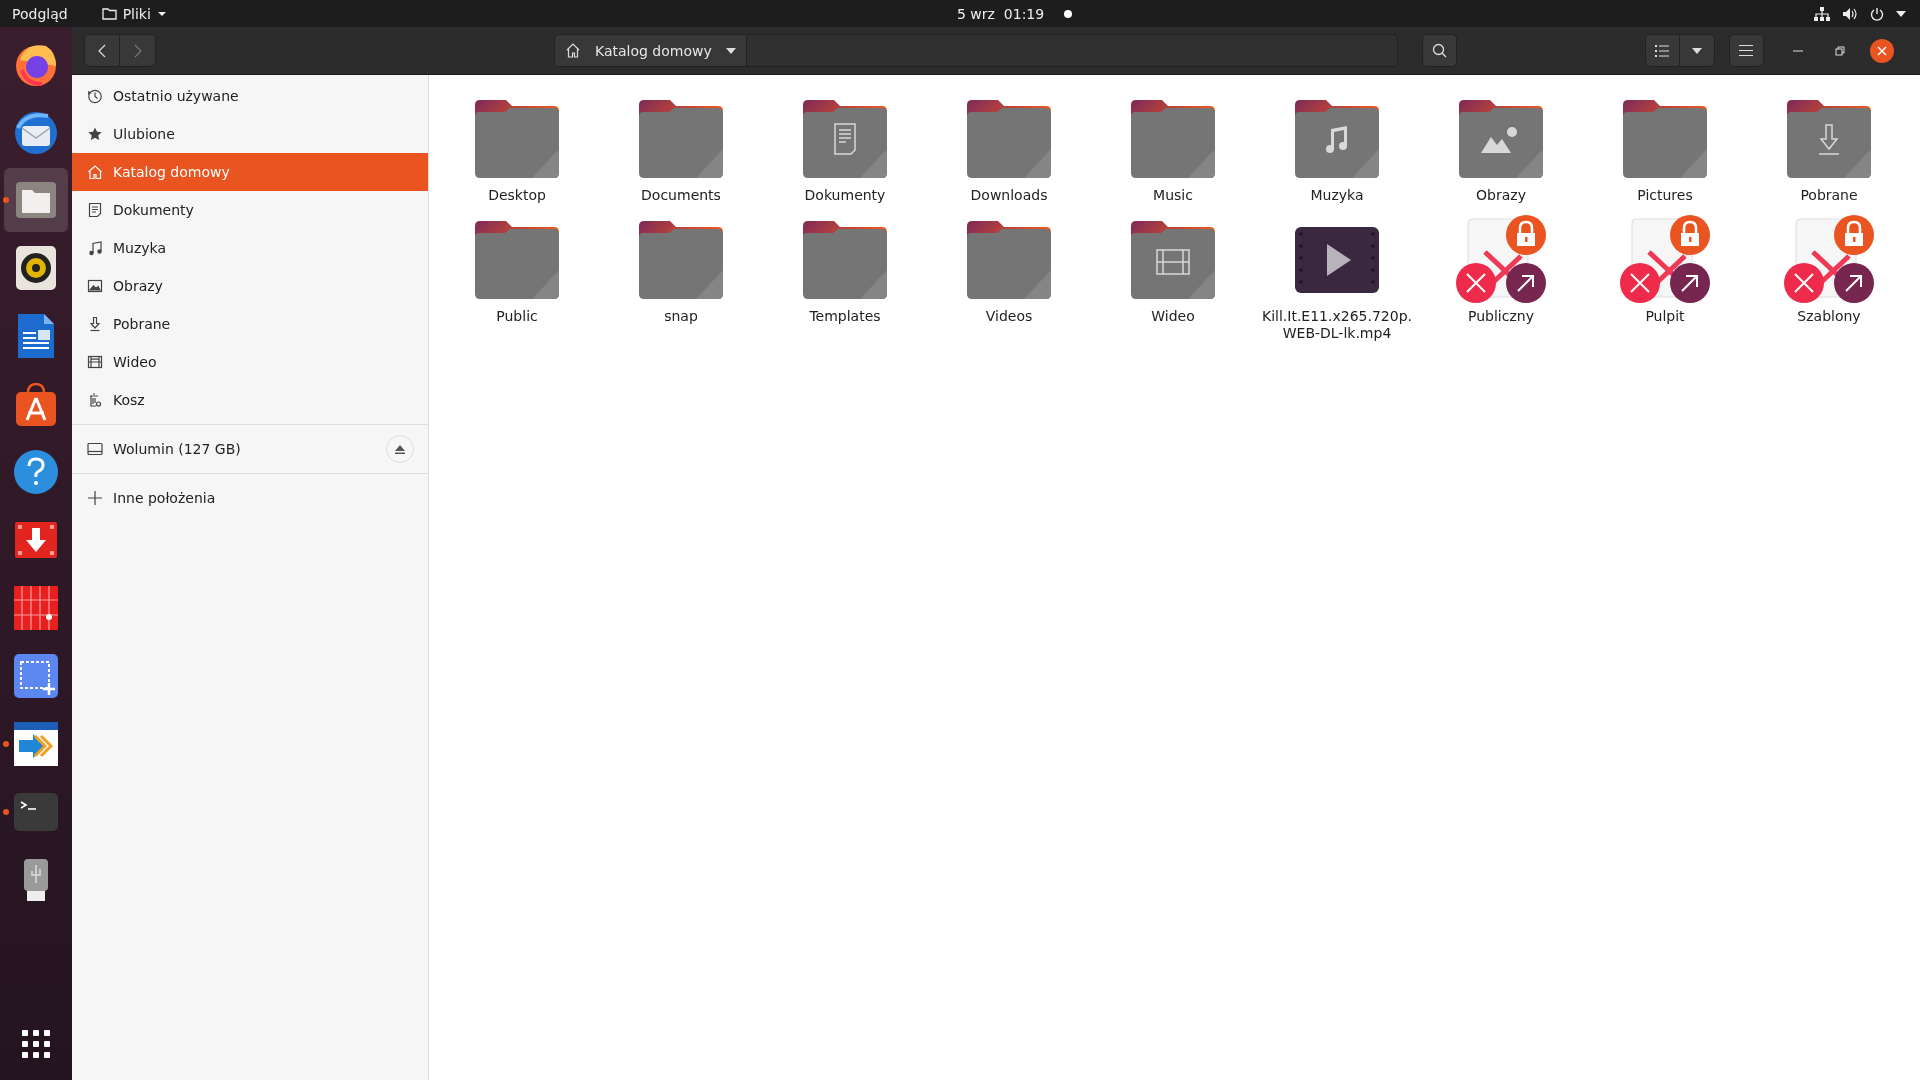 The image size is (1920, 1080). What do you see at coordinates (250, 172) in the screenshot?
I see `sidebar-item: Katalog domowy` at bounding box center [250, 172].